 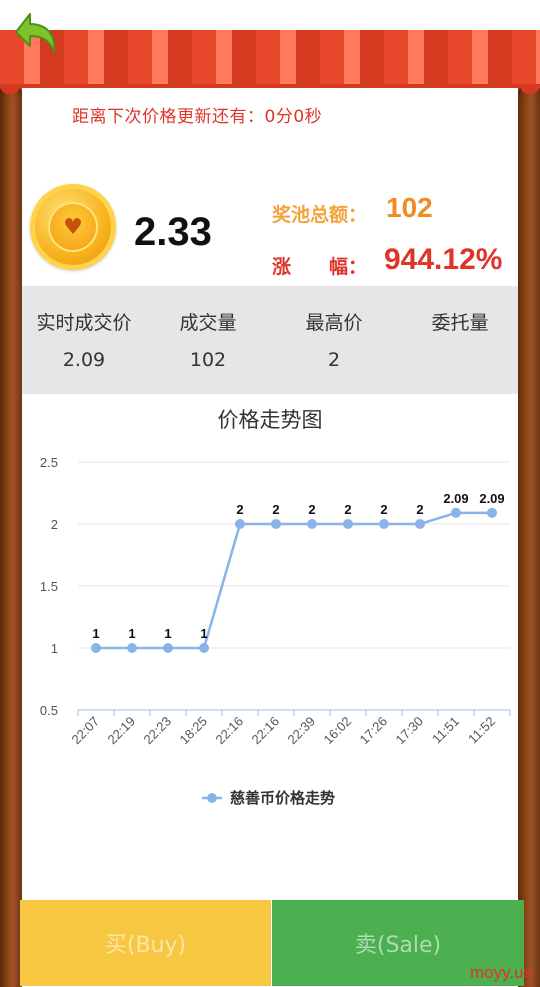 What do you see at coordinates (529, 528) in the screenshot?
I see `wood-frame-right` at bounding box center [529, 528].